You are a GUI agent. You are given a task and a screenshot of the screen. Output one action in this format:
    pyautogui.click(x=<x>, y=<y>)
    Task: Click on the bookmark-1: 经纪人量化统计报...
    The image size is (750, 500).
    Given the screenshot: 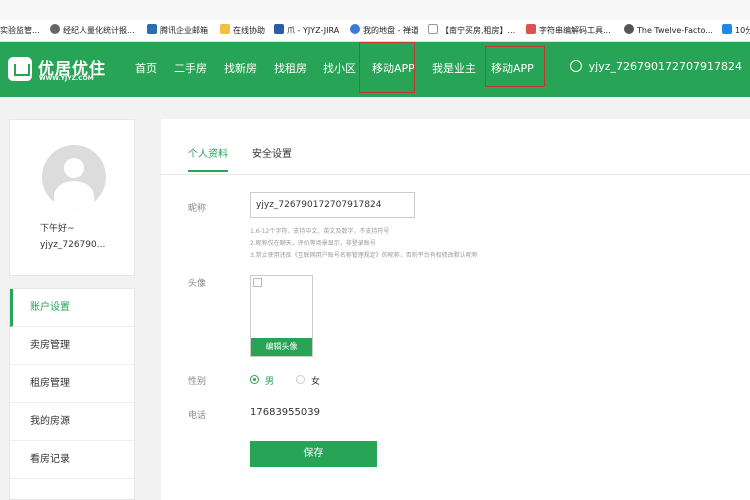 What is the action you would take?
    pyautogui.click(x=93, y=31)
    